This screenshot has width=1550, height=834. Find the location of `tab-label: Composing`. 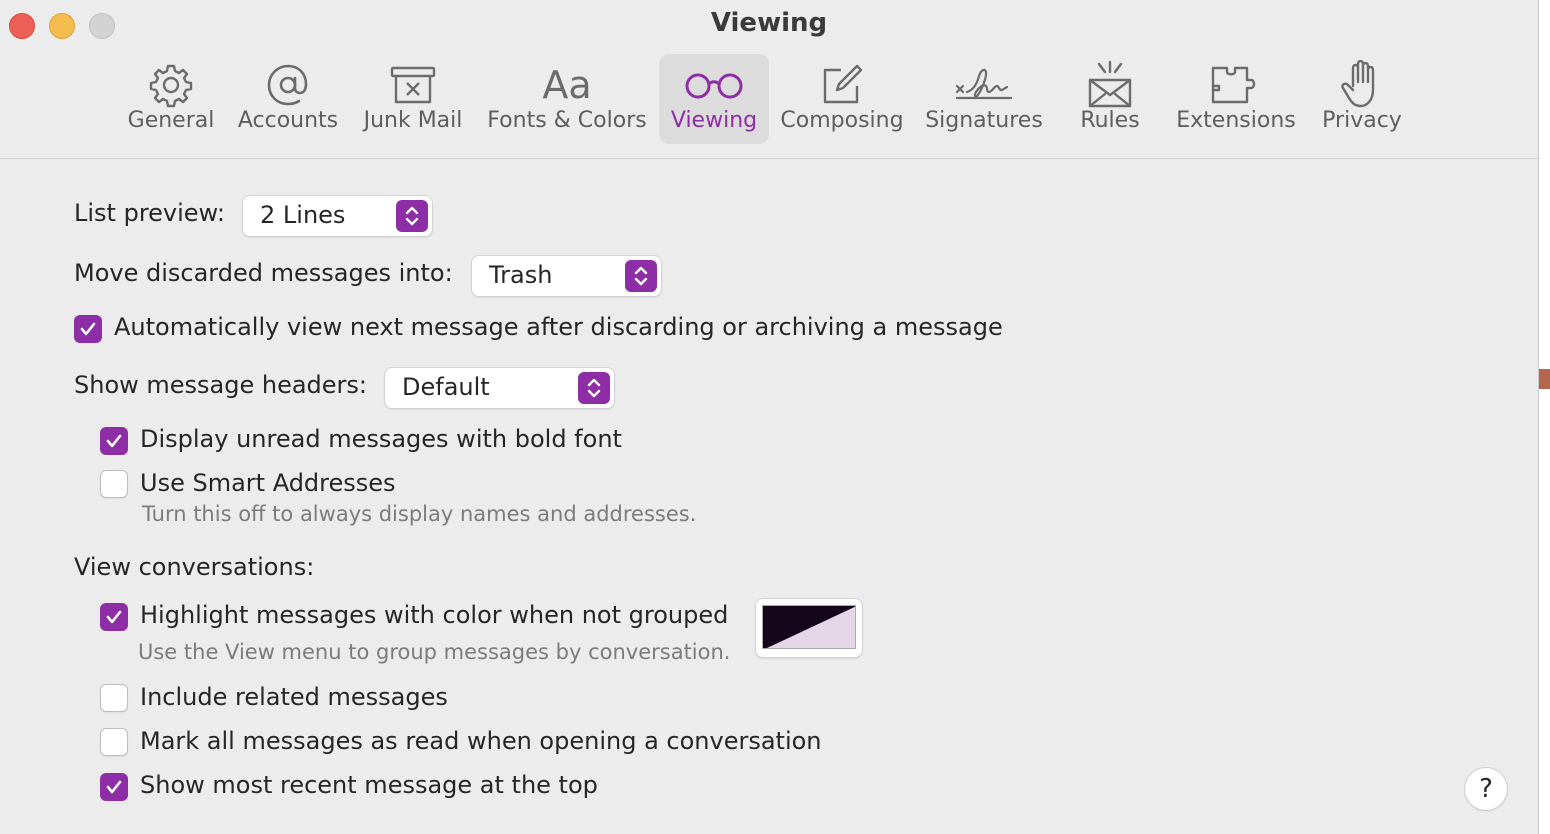

tab-label: Composing is located at coordinates (842, 120).